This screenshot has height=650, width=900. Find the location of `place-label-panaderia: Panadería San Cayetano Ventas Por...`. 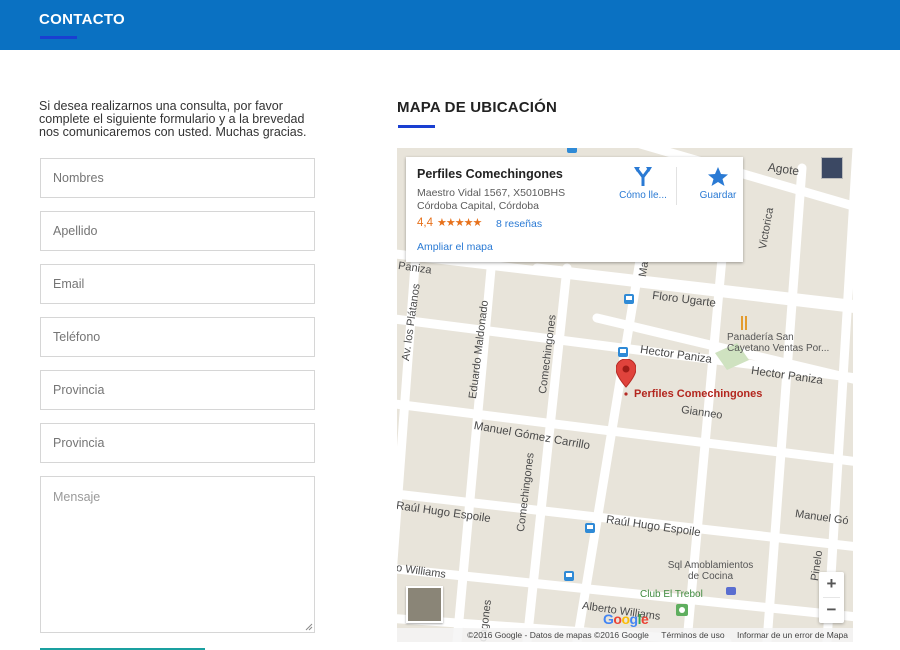

place-label-panaderia: Panadería San Cayetano Ventas Por... is located at coordinates (782, 343).